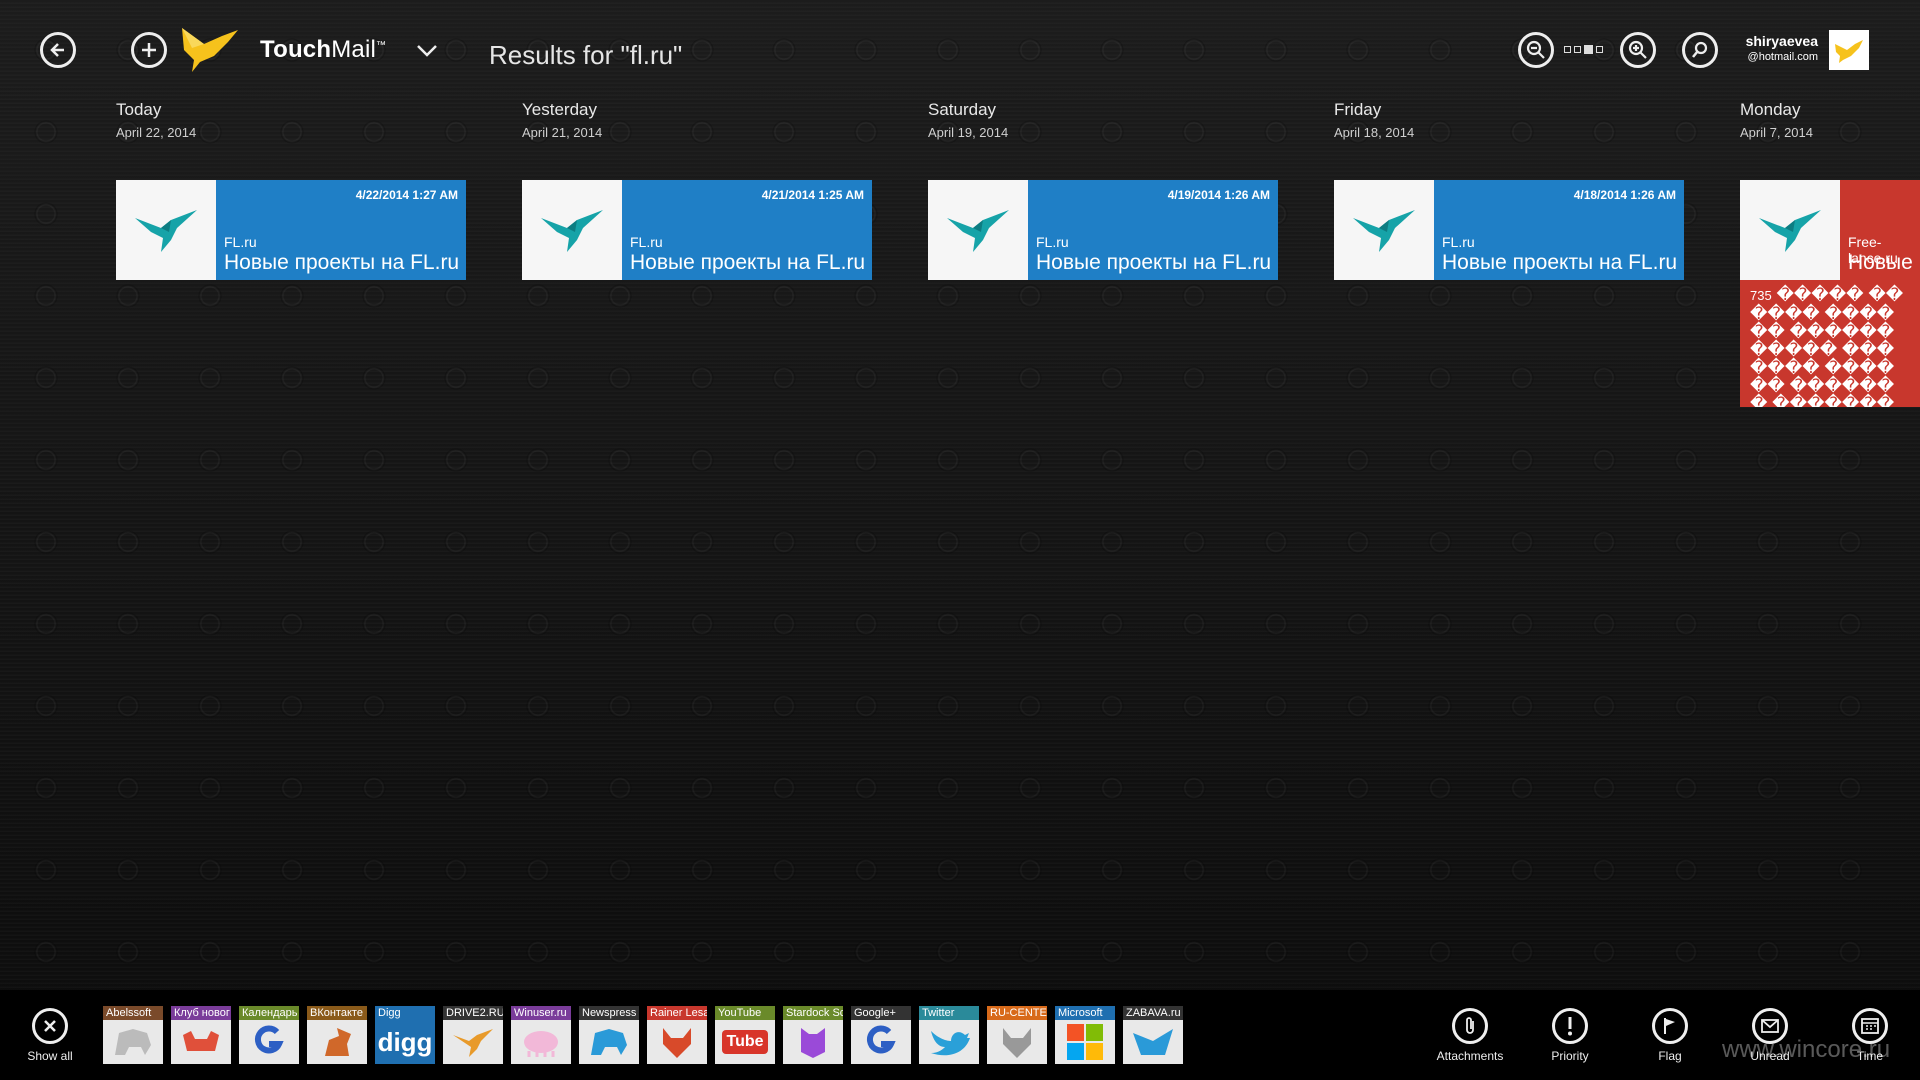  Describe the element at coordinates (342, 262) in the screenshot. I see `message-subject: Новые проекты на FL.ru` at that location.